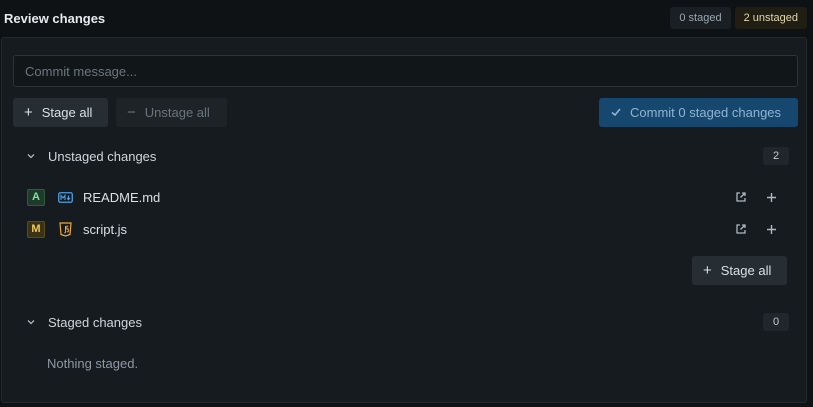 Image resolution: width=813 pixels, height=407 pixels. I want to click on file-name: script.js, so click(105, 229).